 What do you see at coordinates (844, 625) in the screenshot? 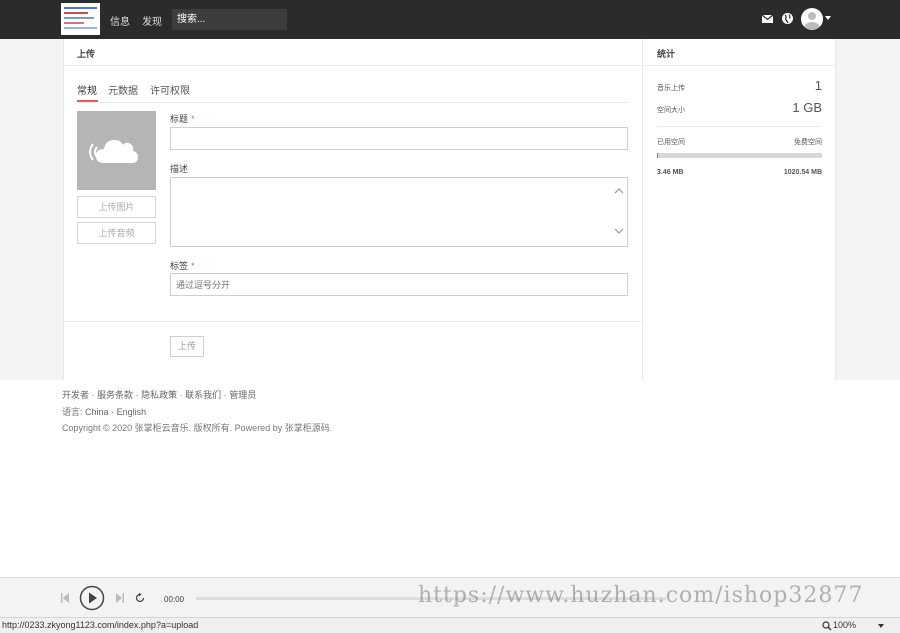
I see `zoom-level: 100%` at bounding box center [844, 625].